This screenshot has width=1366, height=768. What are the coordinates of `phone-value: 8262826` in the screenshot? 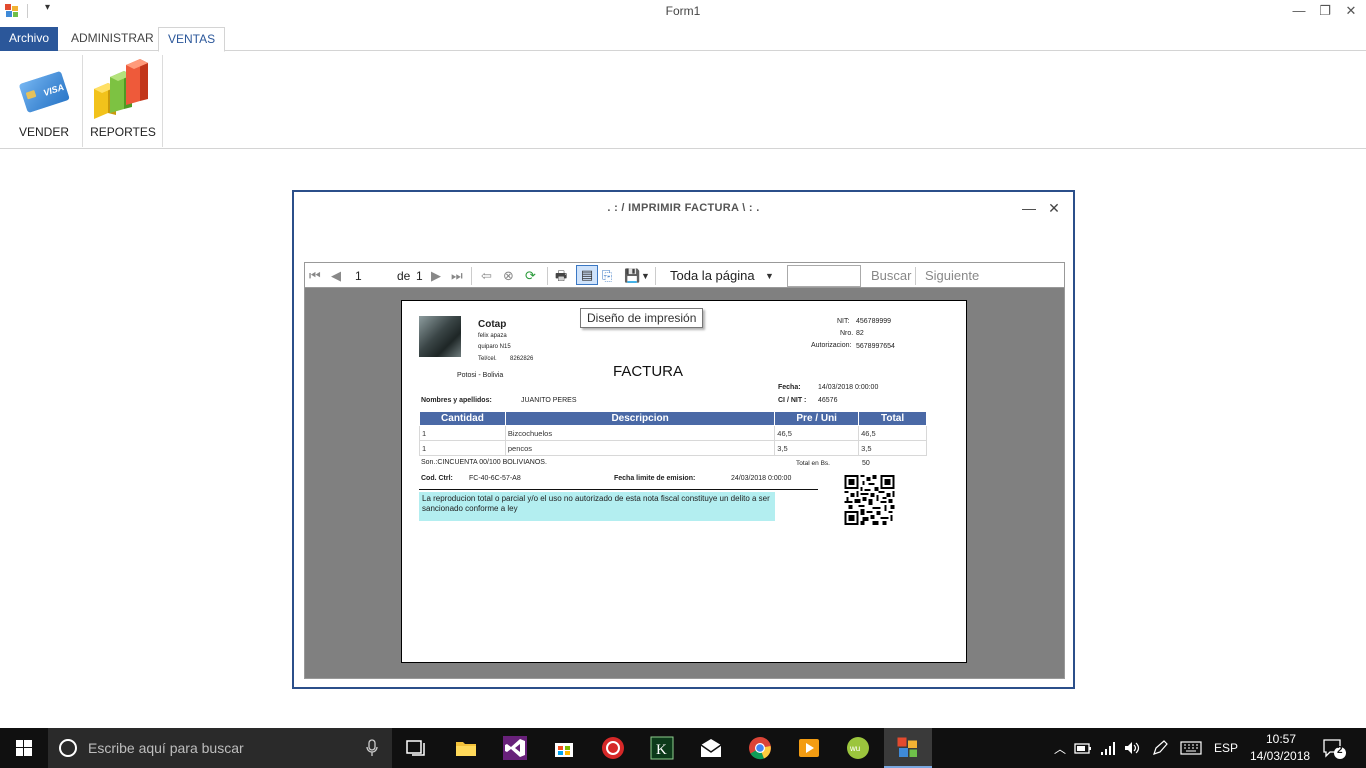 It's located at (522, 359).